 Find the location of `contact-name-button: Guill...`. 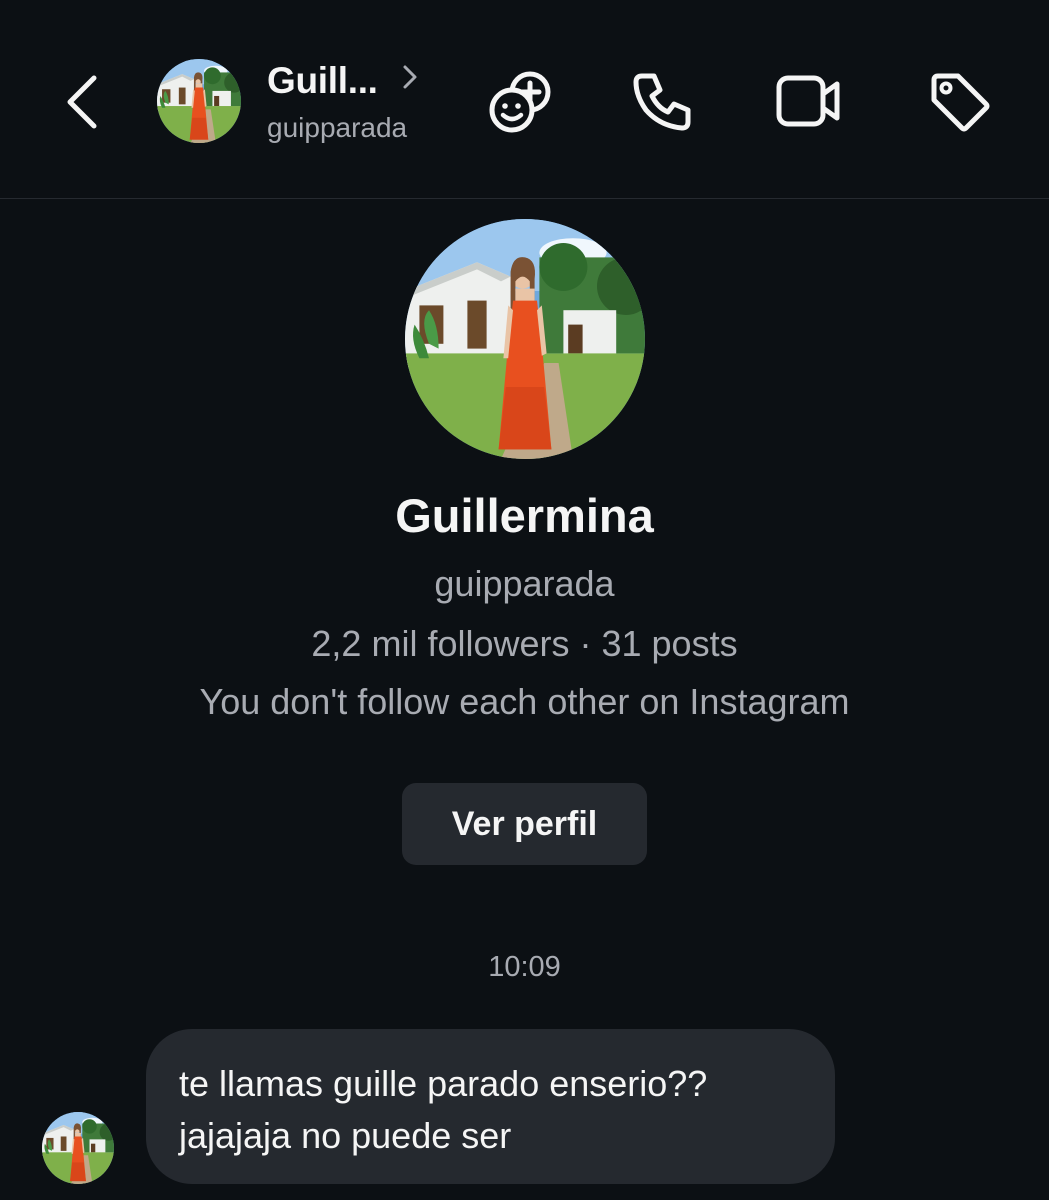

contact-name-button: Guill... is located at coordinates (343, 81).